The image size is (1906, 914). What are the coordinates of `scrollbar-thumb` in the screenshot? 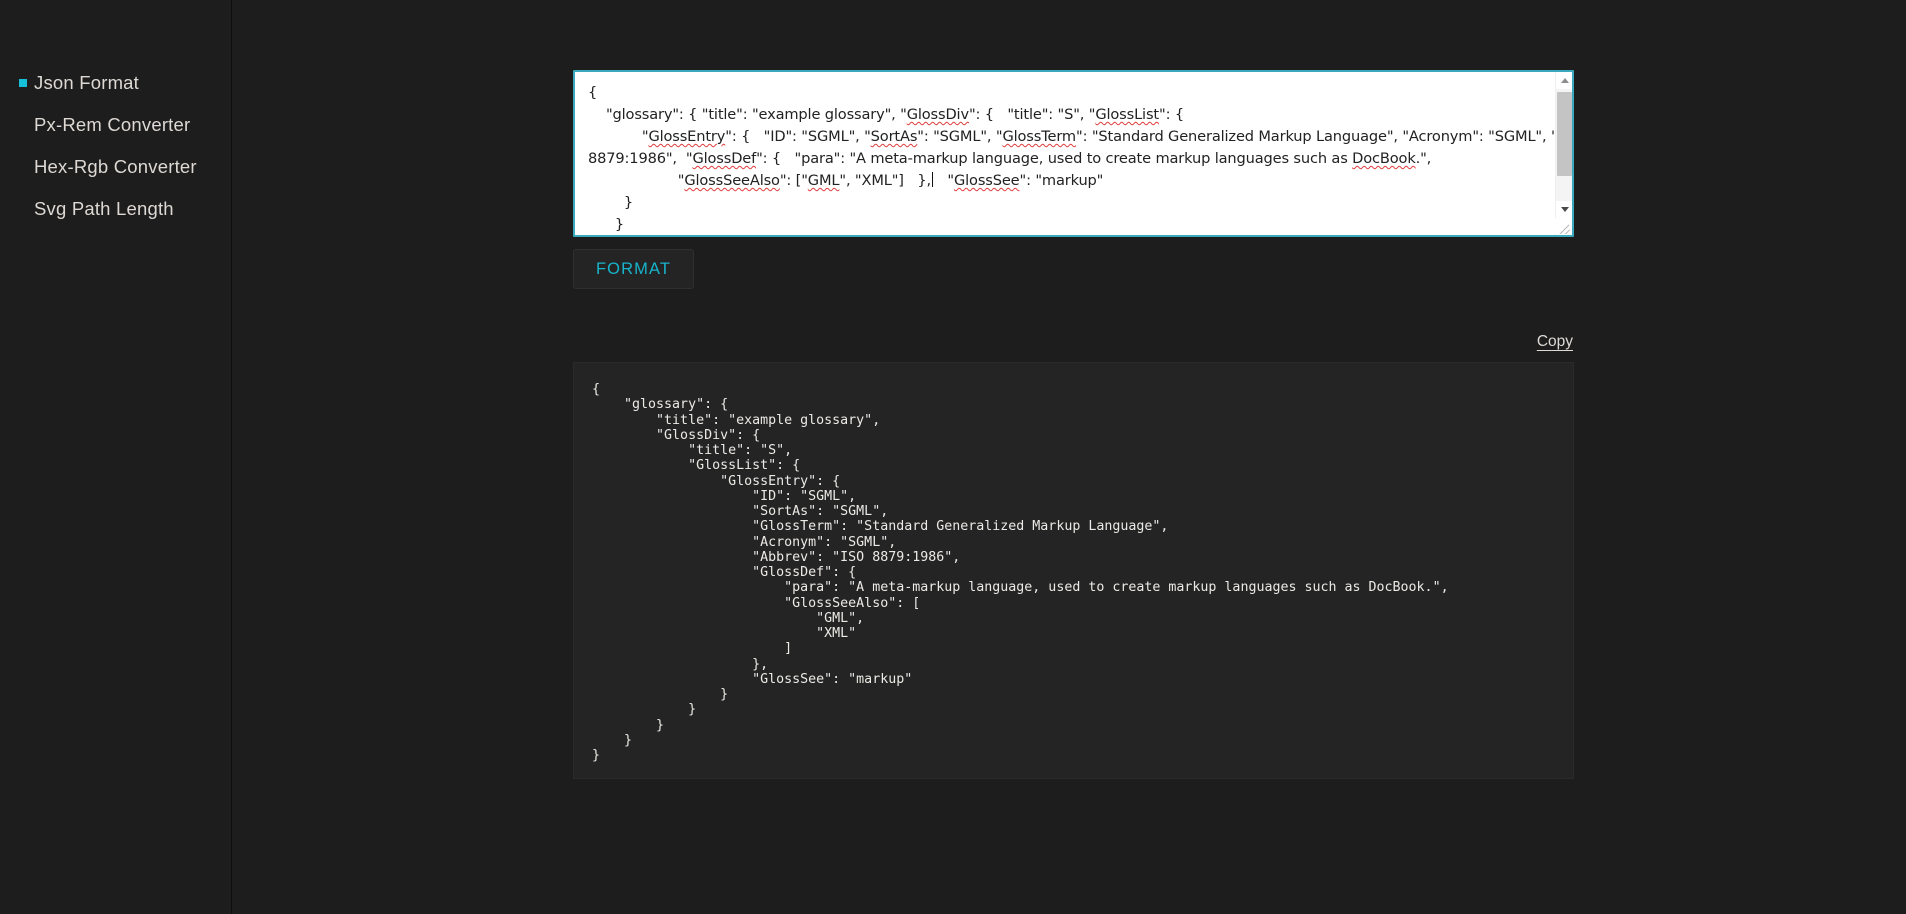 It's located at (1564, 134).